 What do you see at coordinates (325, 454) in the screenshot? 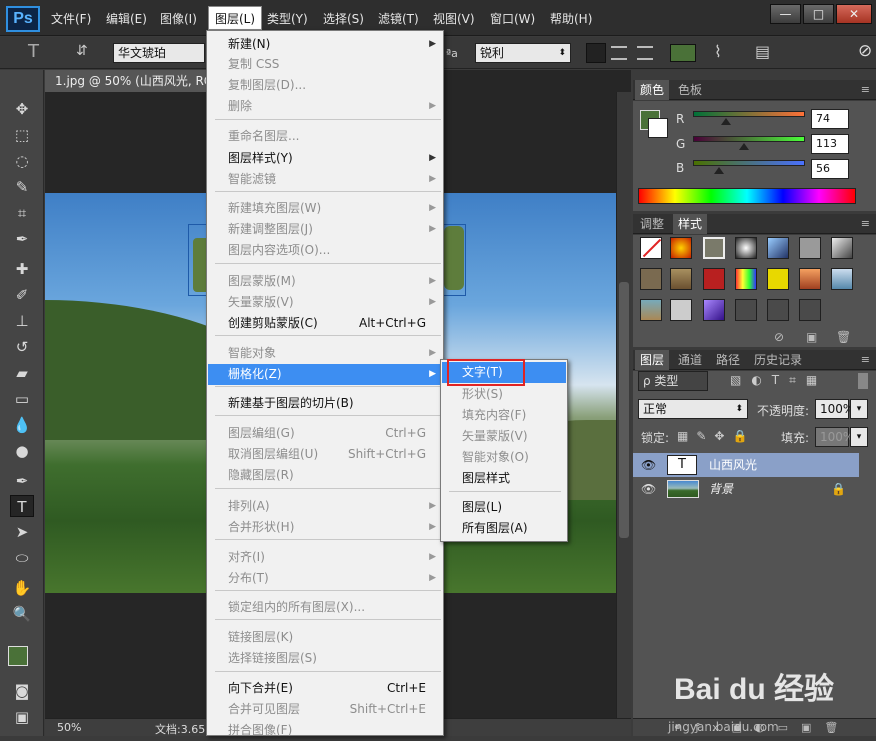
I see `layer-menu-item: 取消图层编组(U) Shift+Ctrl+G` at bounding box center [325, 454].